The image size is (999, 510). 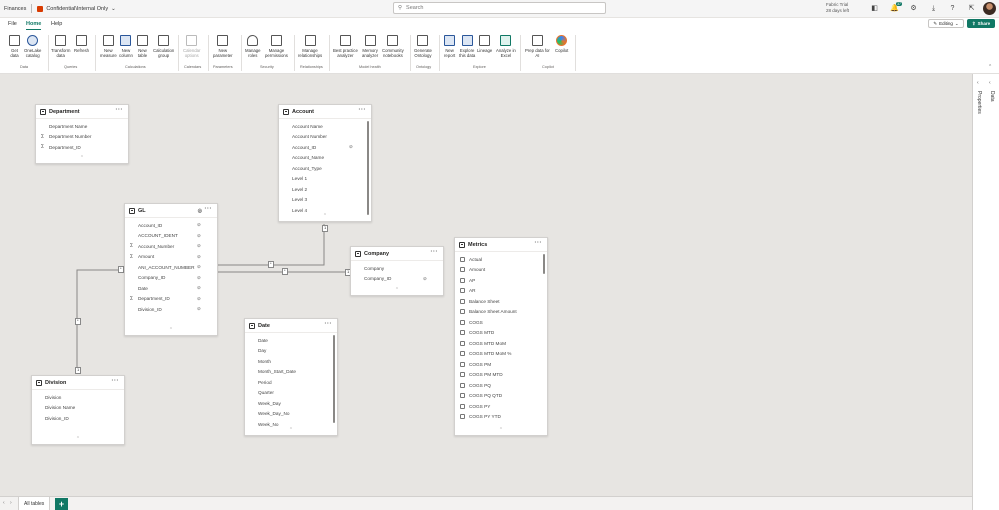 What do you see at coordinates (325, 200) in the screenshot?
I see `field-row: Level 3` at bounding box center [325, 200].